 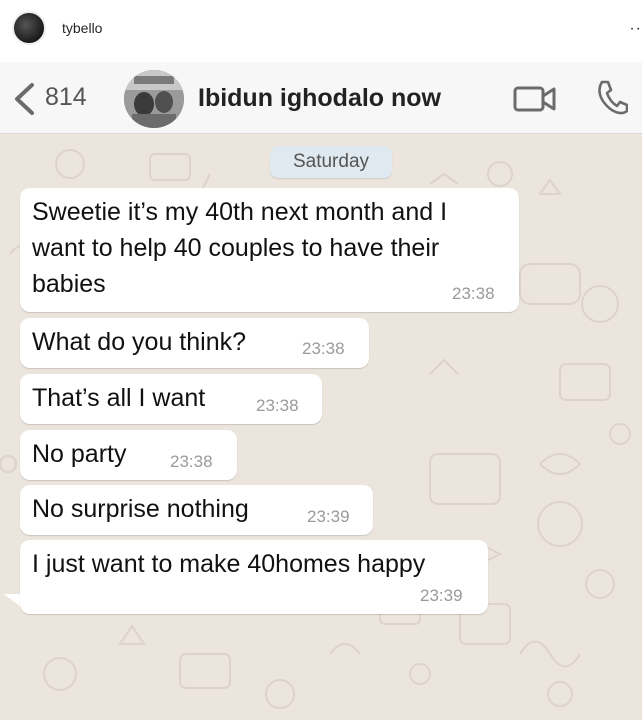 I want to click on message-text: babies, so click(x=69, y=284).